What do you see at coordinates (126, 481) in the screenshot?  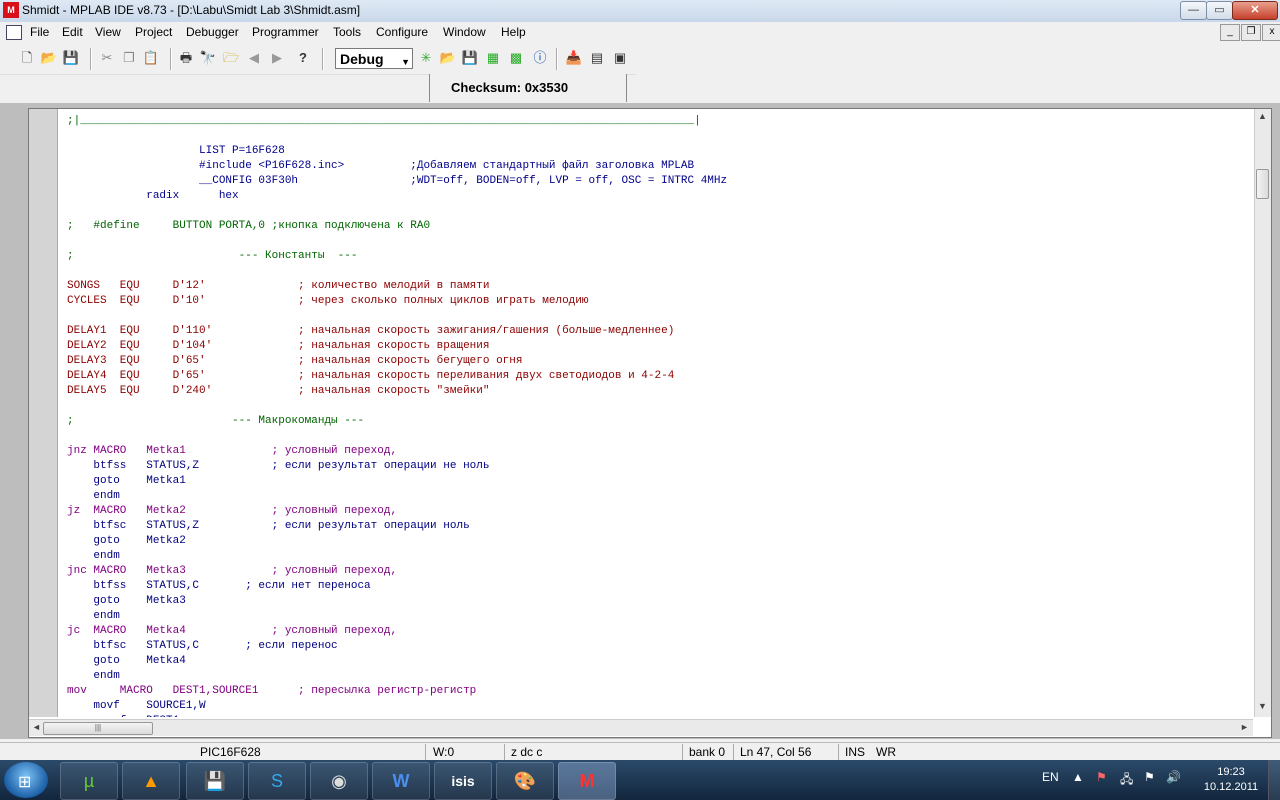 I see `code-line: goto Metka1` at bounding box center [126, 481].